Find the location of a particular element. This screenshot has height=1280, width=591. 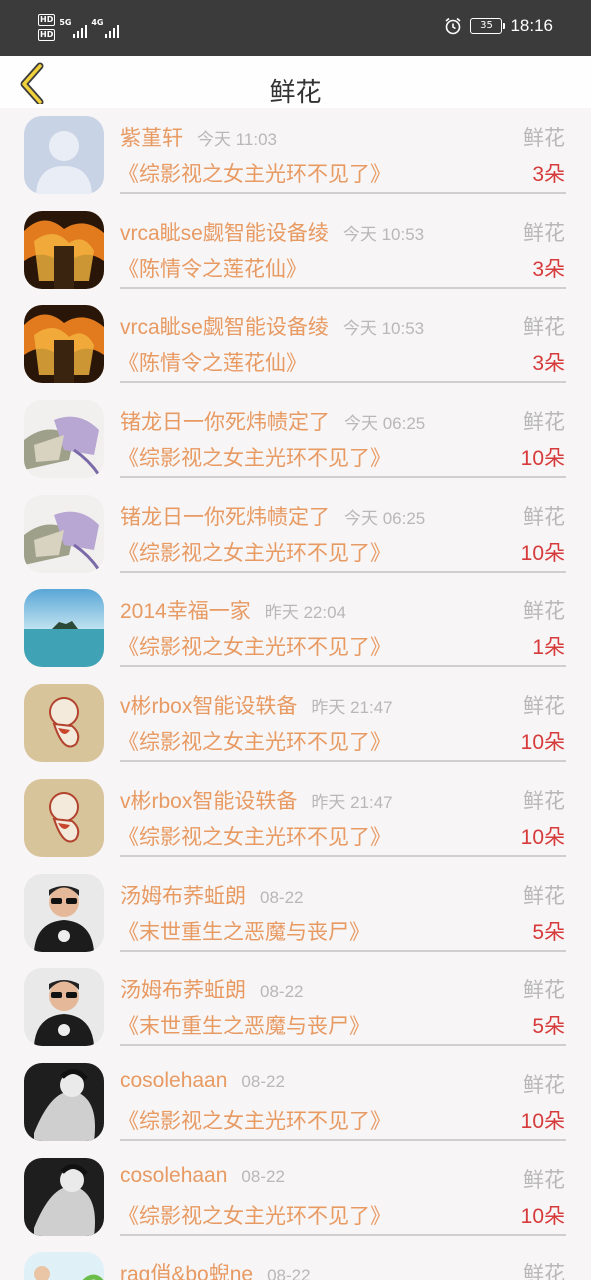

gift-count: 1朵 is located at coordinates (548, 648).